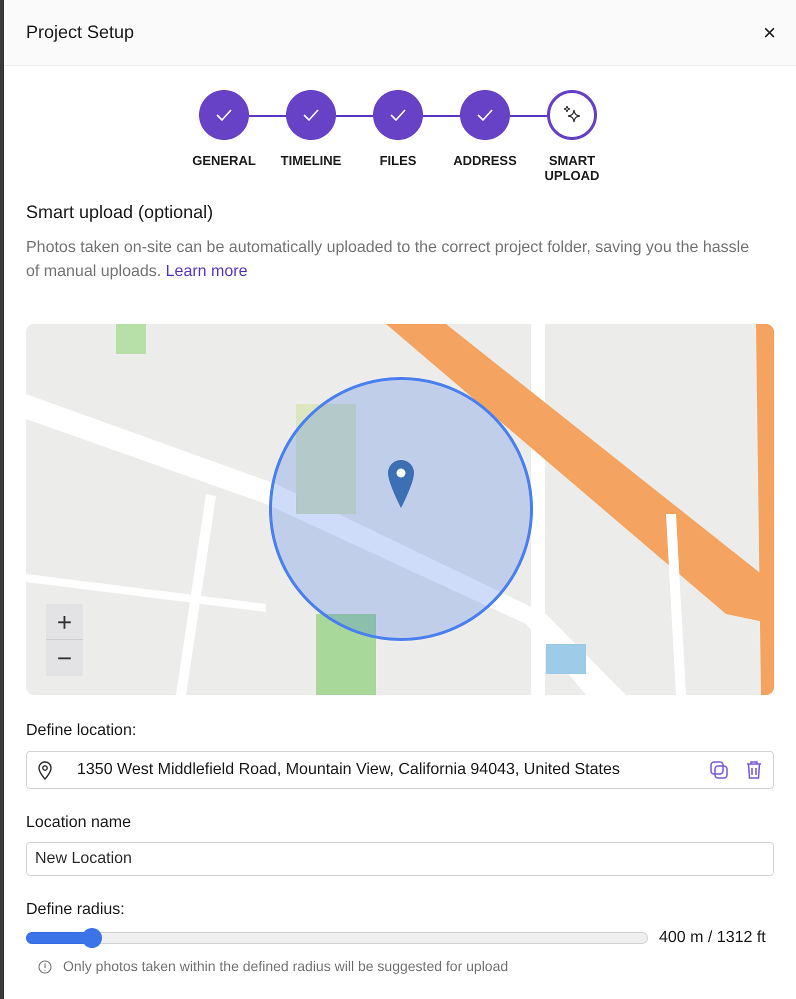 This screenshot has height=999, width=796. What do you see at coordinates (719, 770) in the screenshot?
I see `copy-icon` at bounding box center [719, 770].